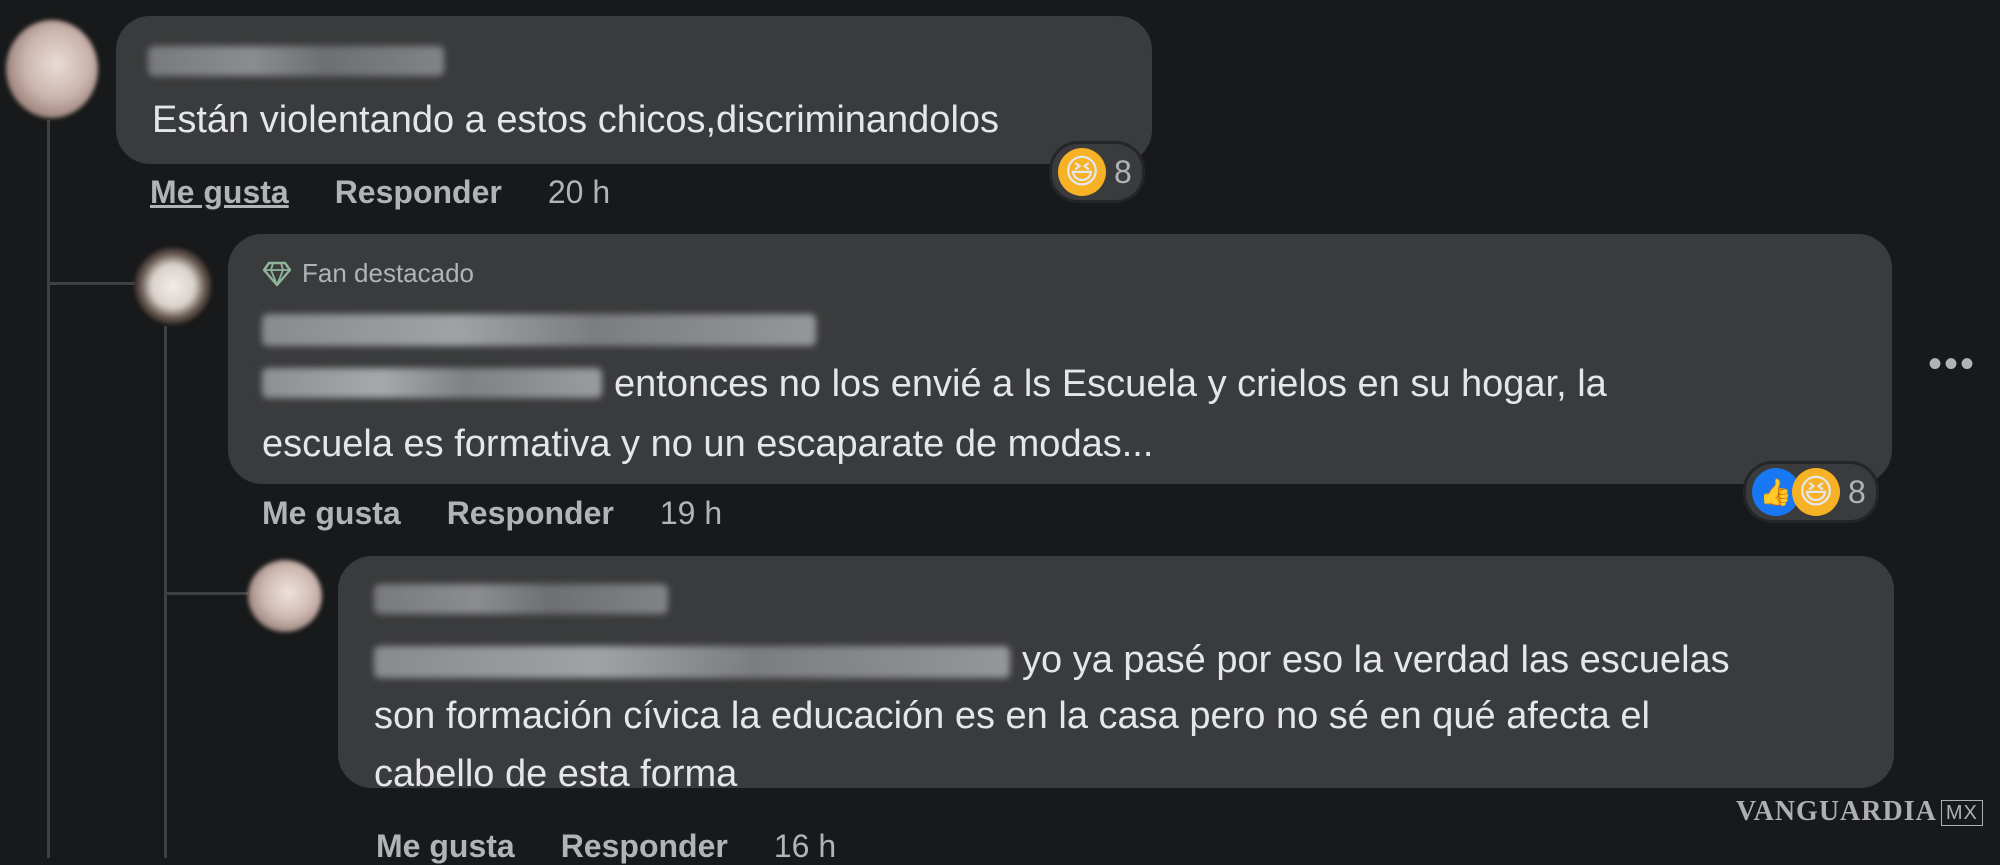 The image size is (2000, 865). I want to click on watermark-logo: VANGUARDIA MX, so click(1859, 812).